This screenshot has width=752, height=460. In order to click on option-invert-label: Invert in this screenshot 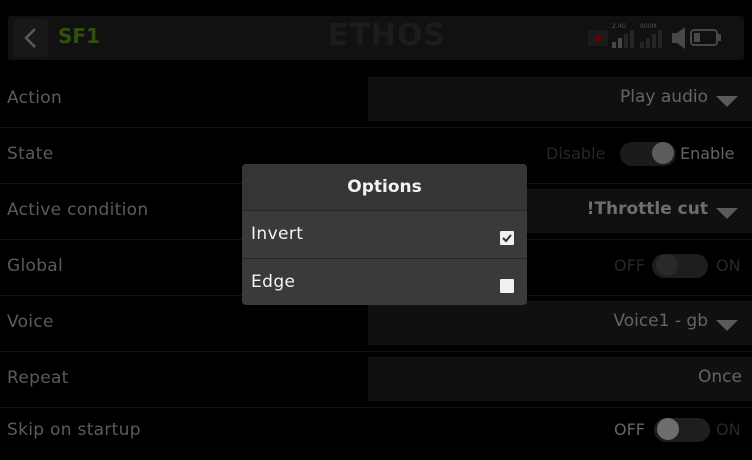, I will do `click(277, 234)`.